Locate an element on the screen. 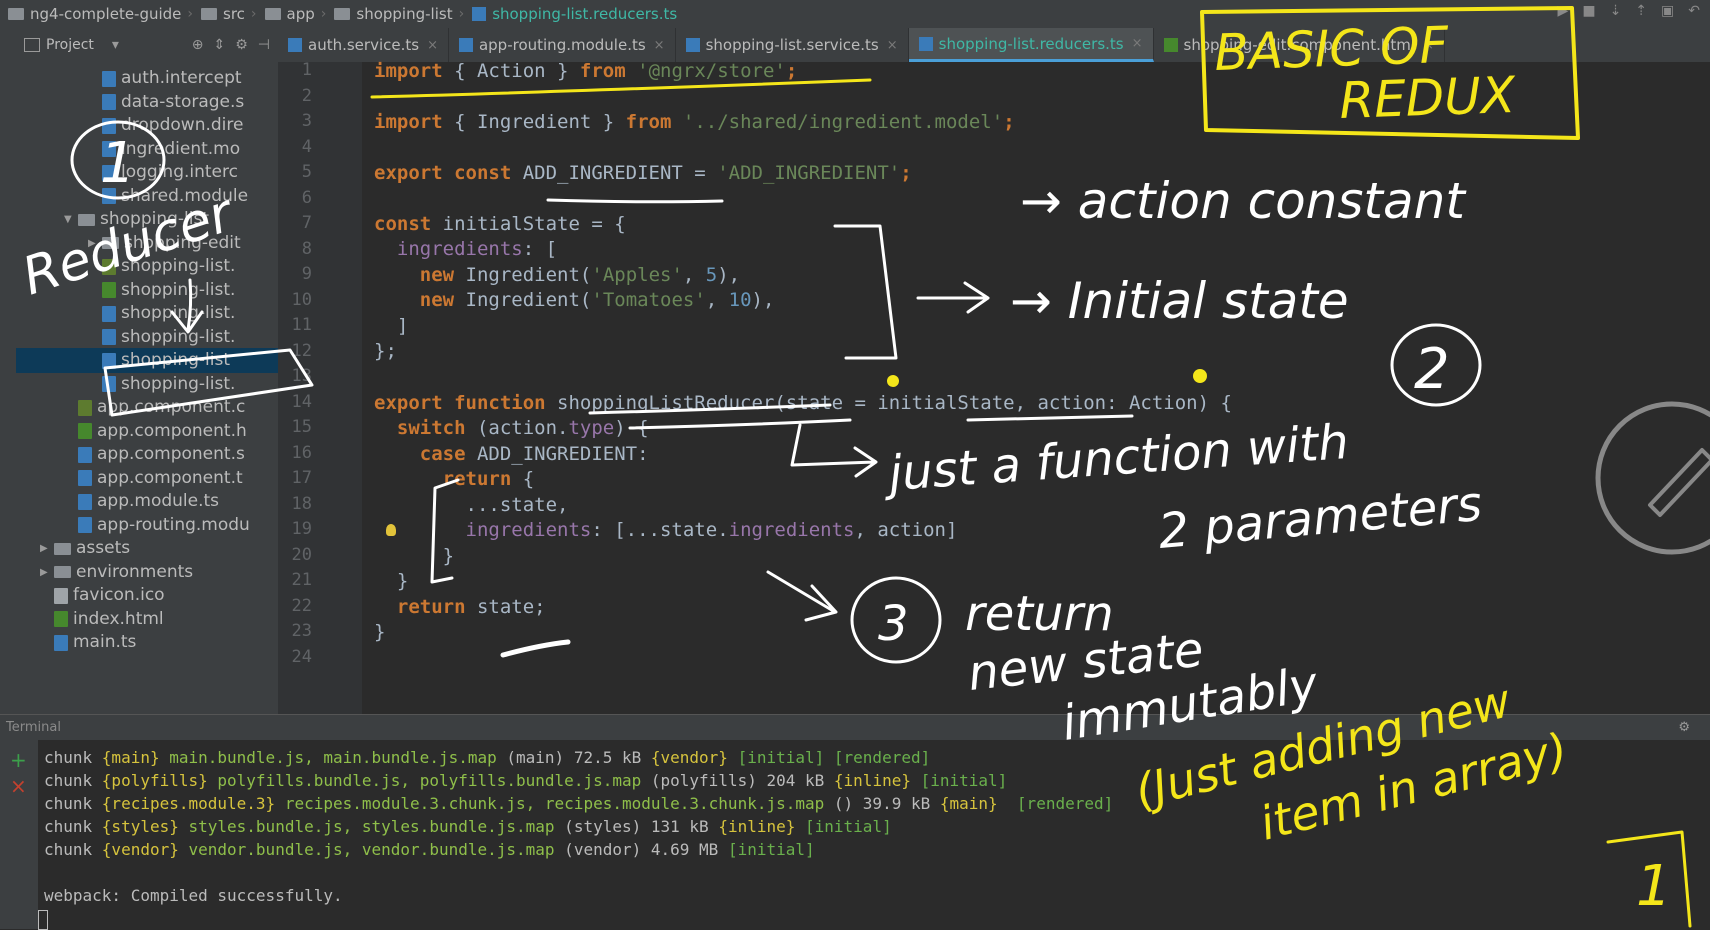  code-line-7: const initialState = { is located at coordinates (500, 224).